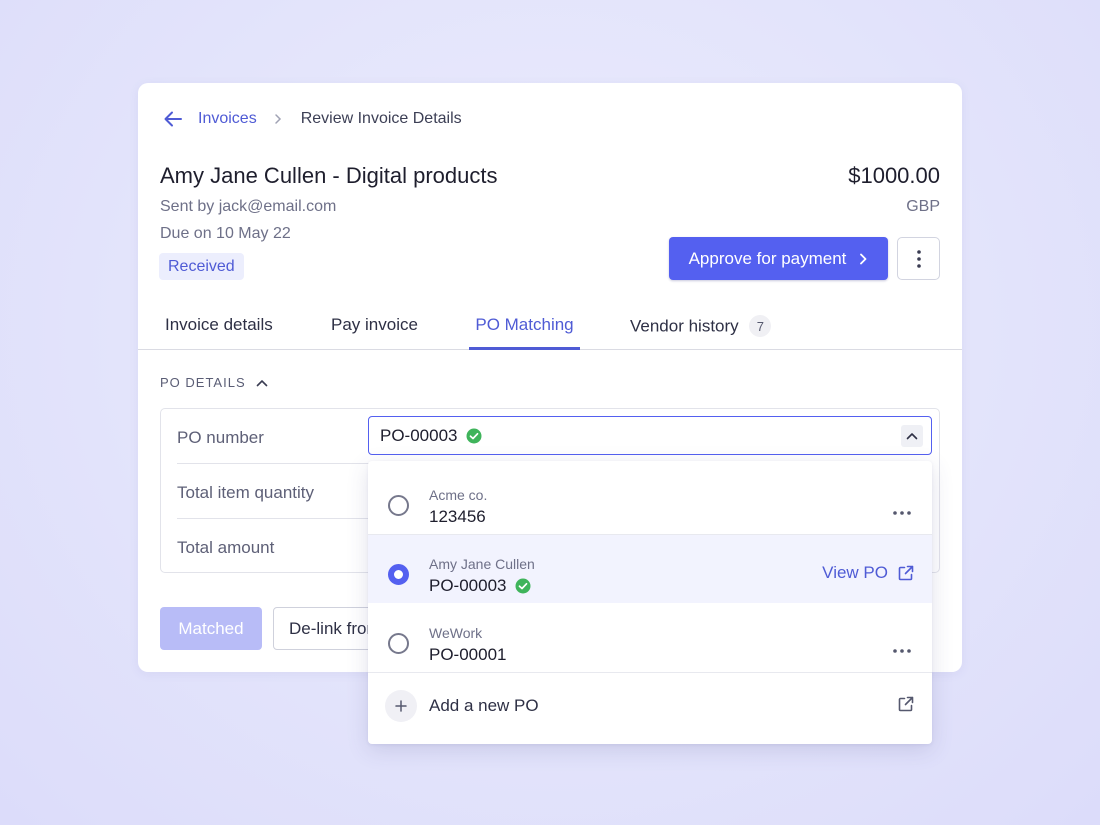 Image resolution: width=1100 pixels, height=825 pixels. What do you see at coordinates (760, 326) in the screenshot?
I see `vendor-history-count-badge: 7` at bounding box center [760, 326].